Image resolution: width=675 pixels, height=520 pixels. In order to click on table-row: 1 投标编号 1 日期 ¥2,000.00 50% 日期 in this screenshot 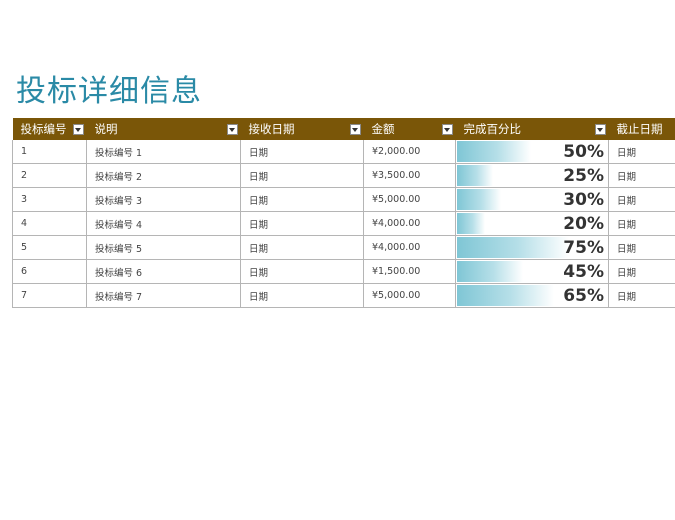, I will do `click(343, 152)`.